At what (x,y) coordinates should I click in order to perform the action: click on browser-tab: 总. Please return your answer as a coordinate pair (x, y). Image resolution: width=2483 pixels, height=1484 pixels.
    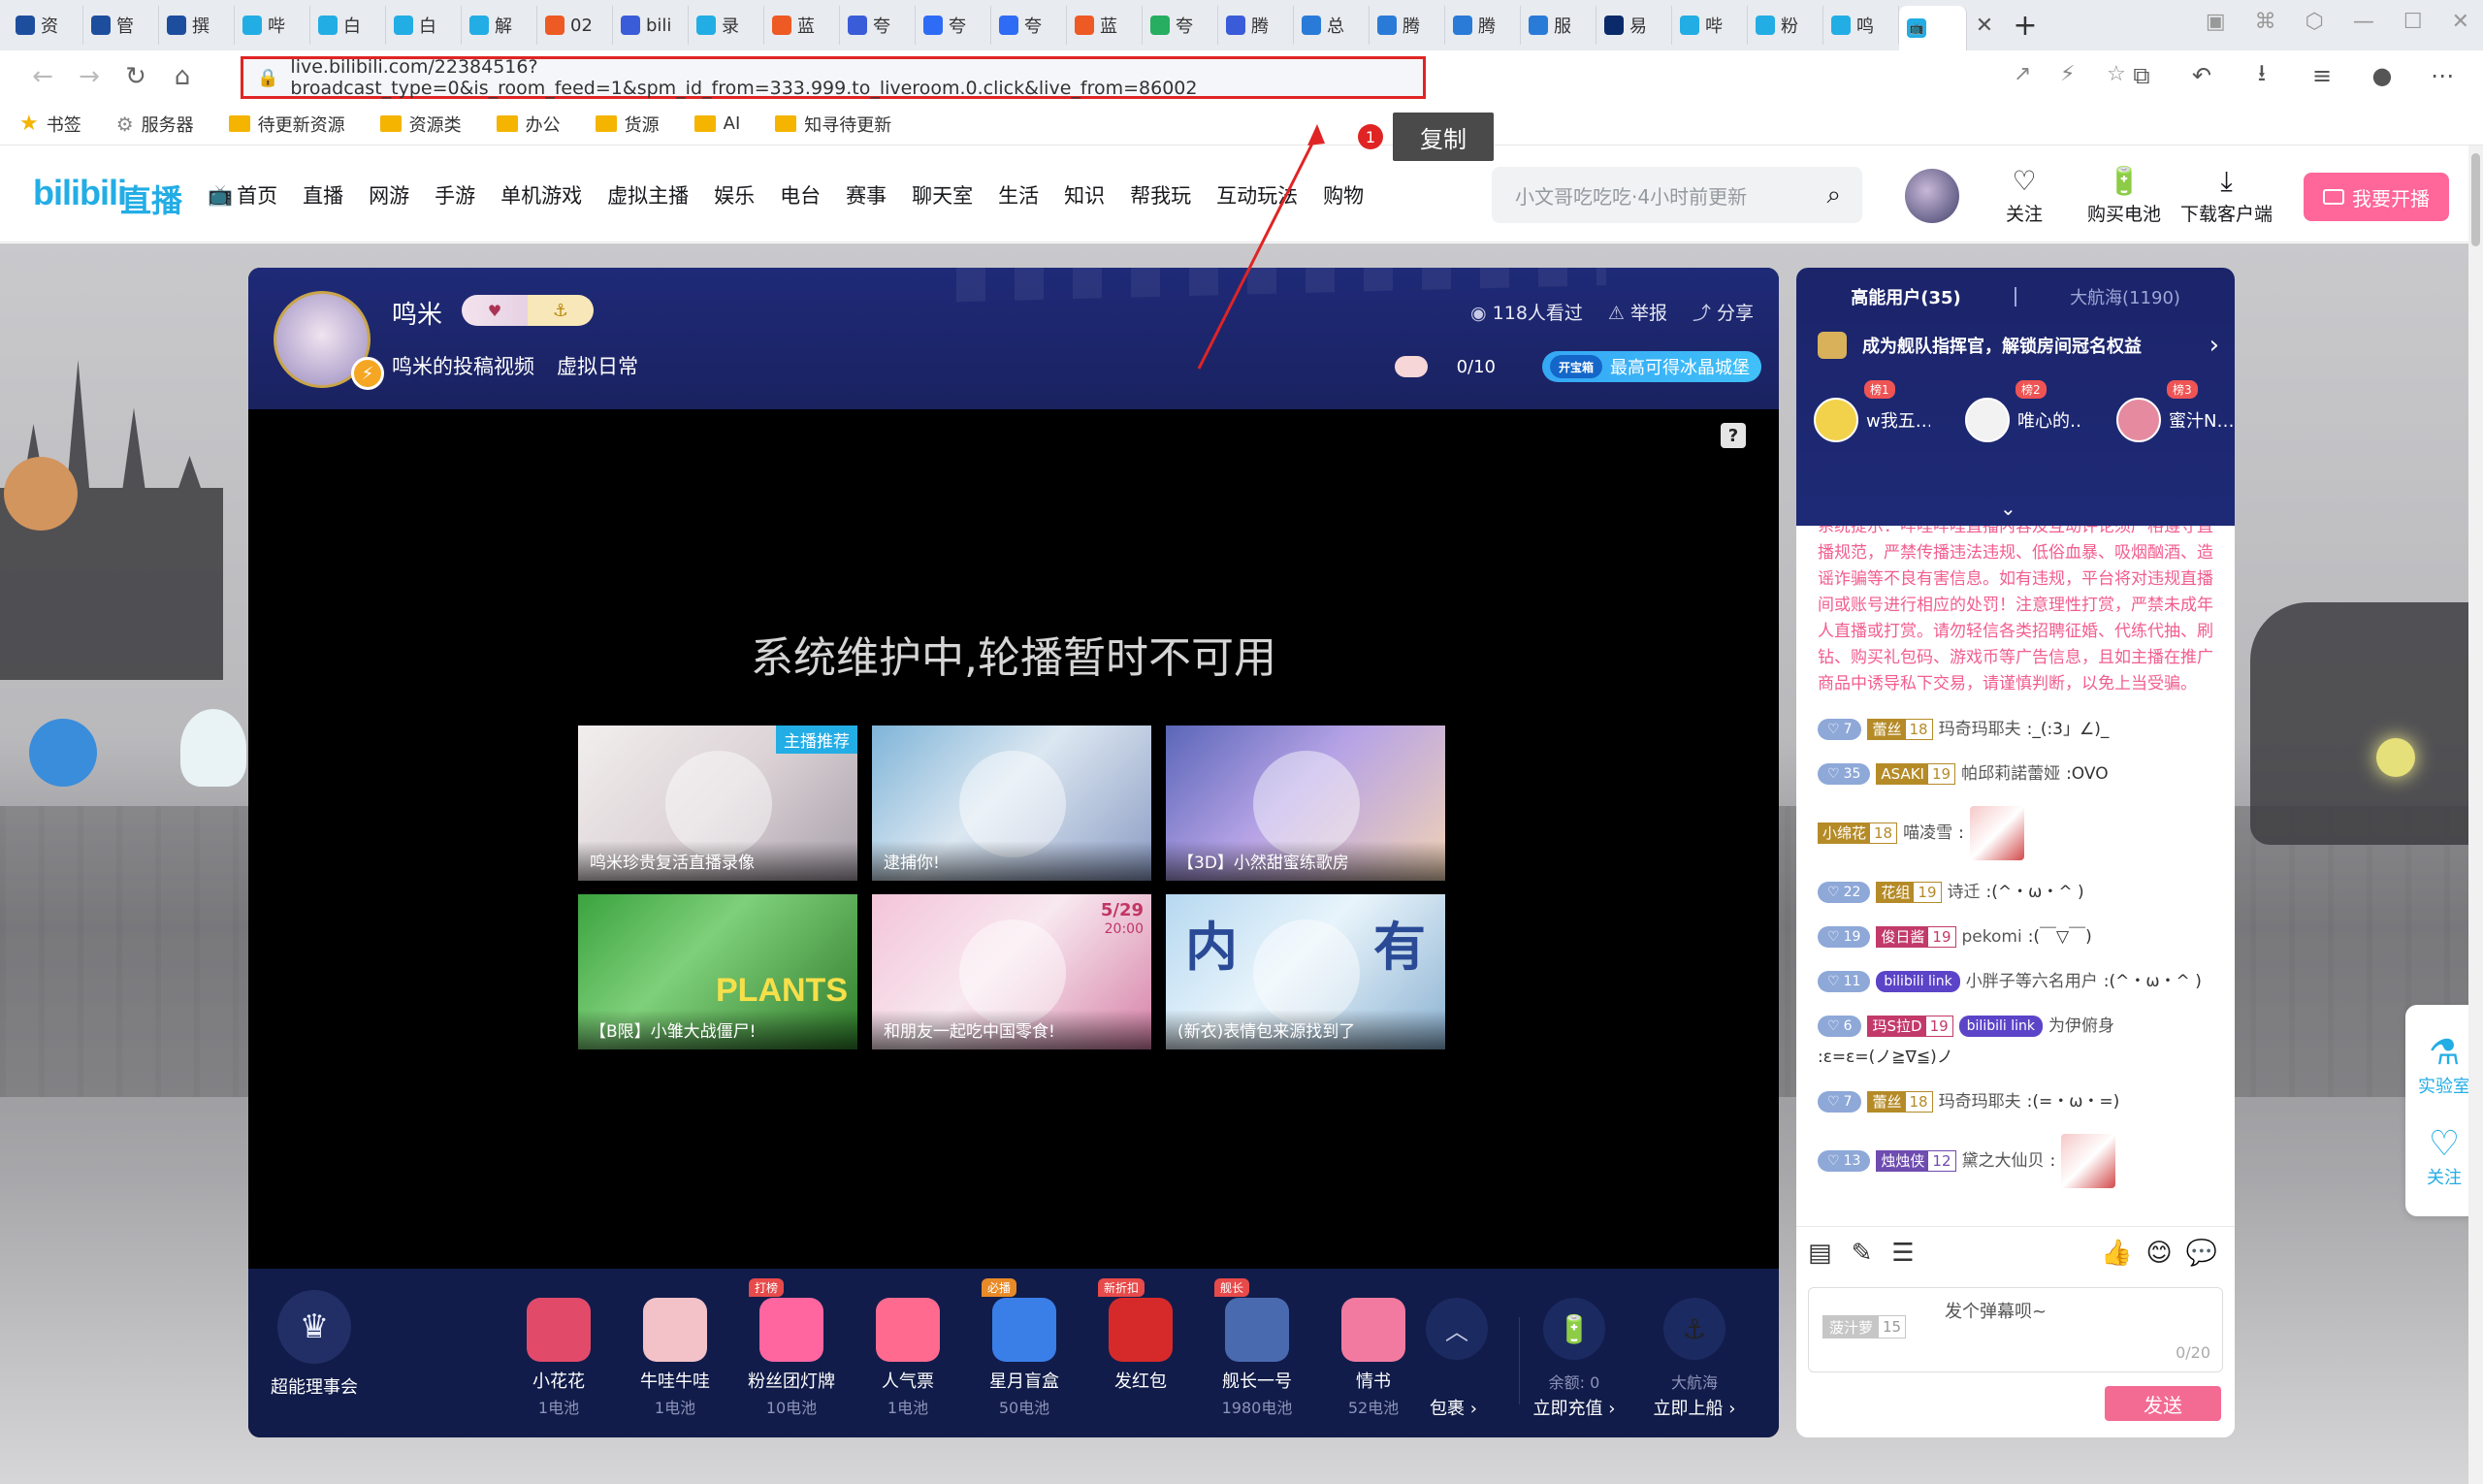
    Looking at the image, I should click on (1332, 25).